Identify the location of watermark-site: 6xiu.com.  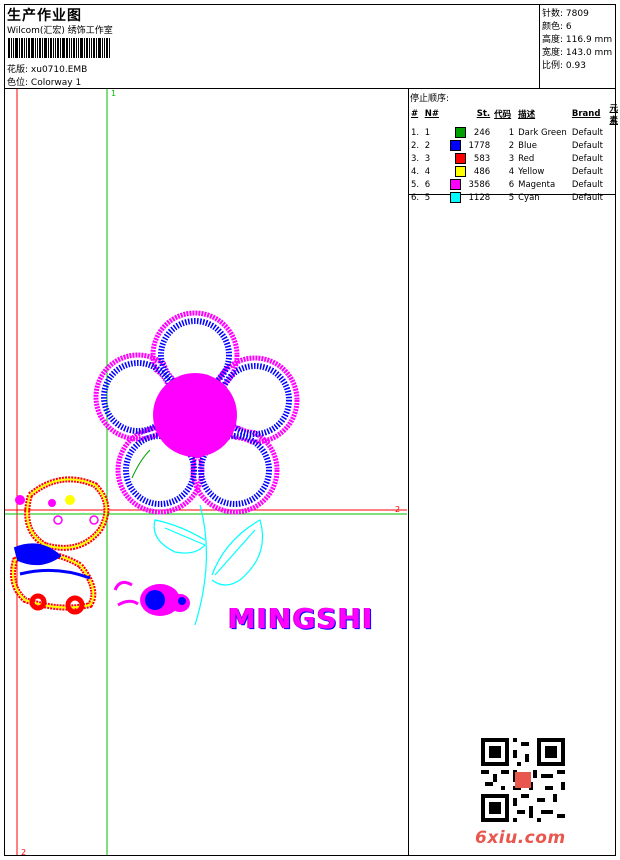
(520, 838).